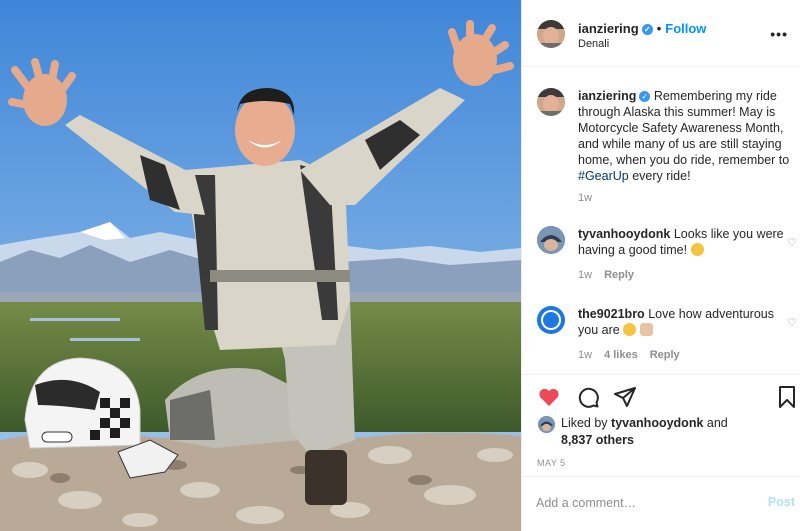 The width and height of the screenshot is (800, 531). What do you see at coordinates (697, 249) in the screenshot?
I see `cowboy-emoji-icon` at bounding box center [697, 249].